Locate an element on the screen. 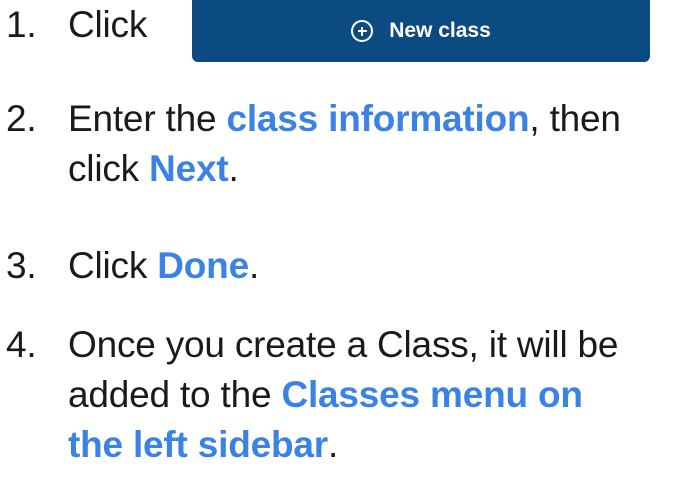  step-text-middle: , then is located at coordinates (575, 118).